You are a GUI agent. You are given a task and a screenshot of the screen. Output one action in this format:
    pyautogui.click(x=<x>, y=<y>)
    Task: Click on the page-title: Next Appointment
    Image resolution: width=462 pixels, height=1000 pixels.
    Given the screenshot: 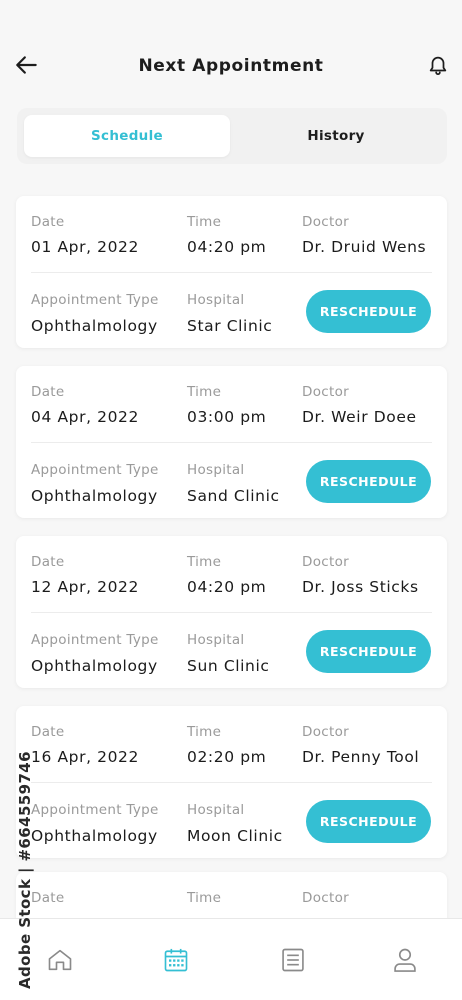 What is the action you would take?
    pyautogui.click(x=231, y=66)
    